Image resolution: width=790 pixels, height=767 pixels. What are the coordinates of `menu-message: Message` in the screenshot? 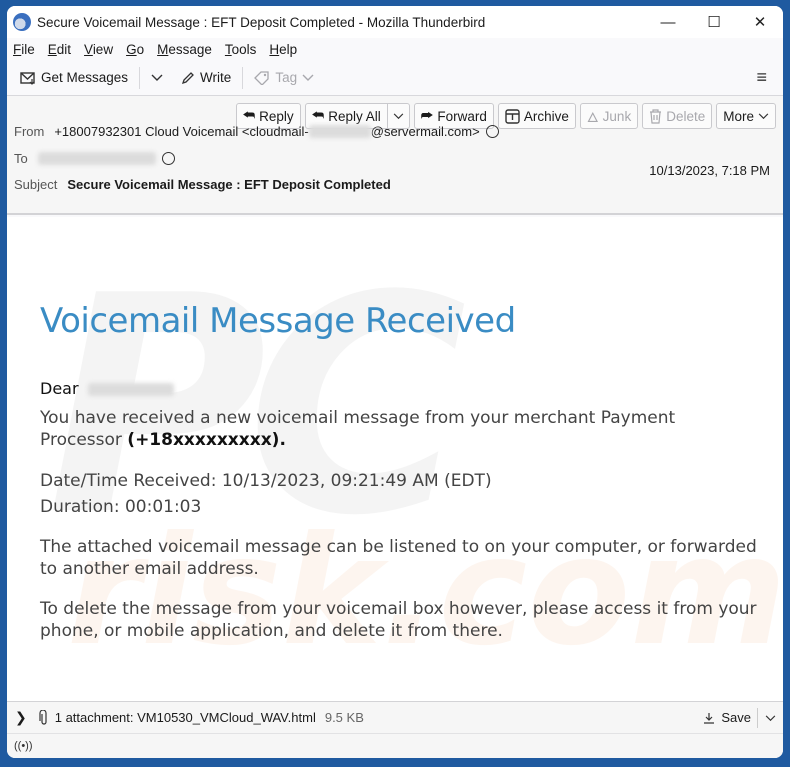 It's located at (184, 49).